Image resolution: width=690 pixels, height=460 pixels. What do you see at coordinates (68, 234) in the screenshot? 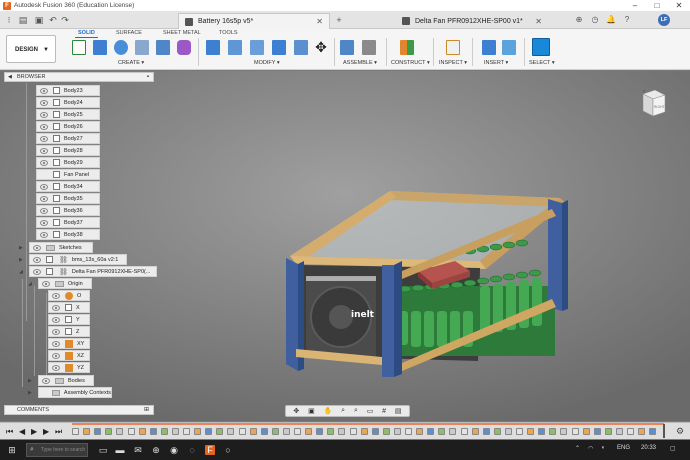
I see `tree-item-body: Body38` at bounding box center [68, 234].